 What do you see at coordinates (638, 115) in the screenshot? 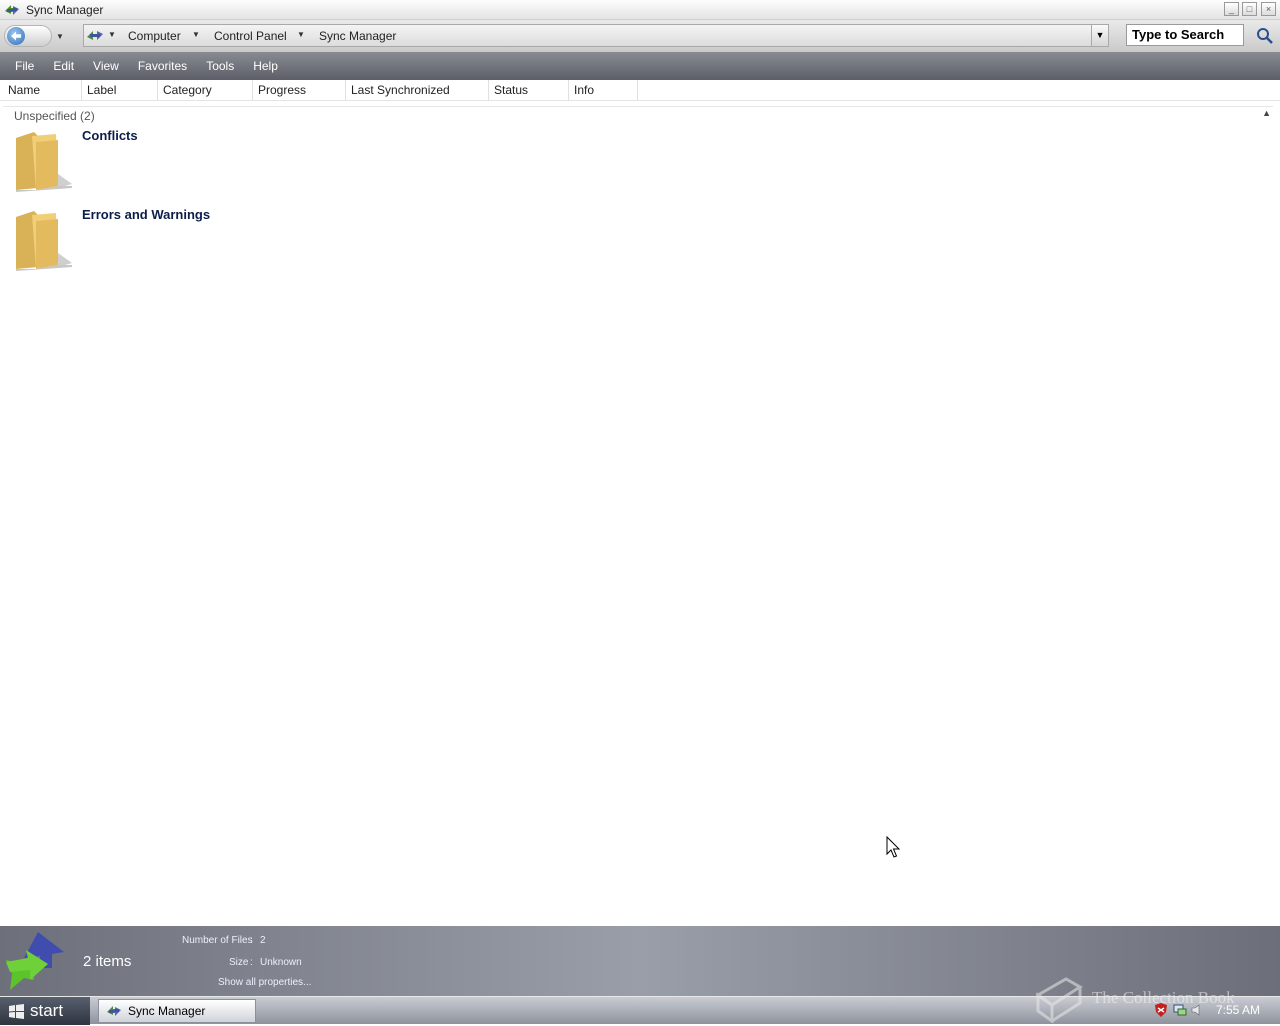
I see `group-header: Unspecified (2) ▲` at bounding box center [638, 115].